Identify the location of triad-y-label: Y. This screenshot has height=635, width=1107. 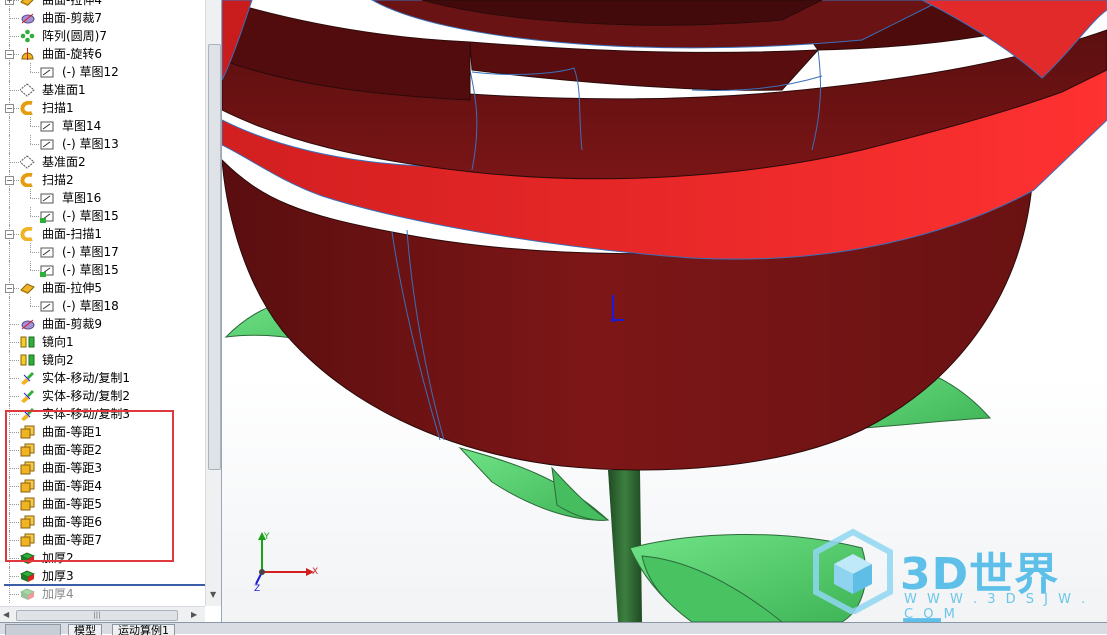
(267, 537).